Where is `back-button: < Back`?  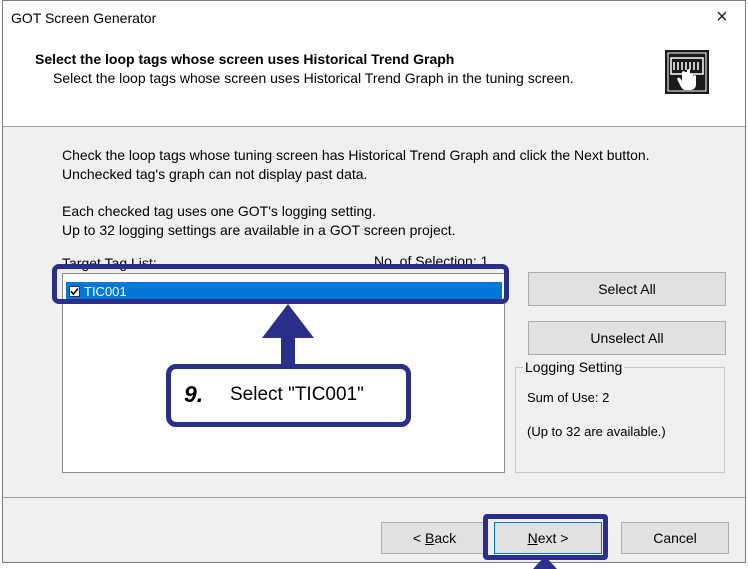 back-button: < Back is located at coordinates (434, 538).